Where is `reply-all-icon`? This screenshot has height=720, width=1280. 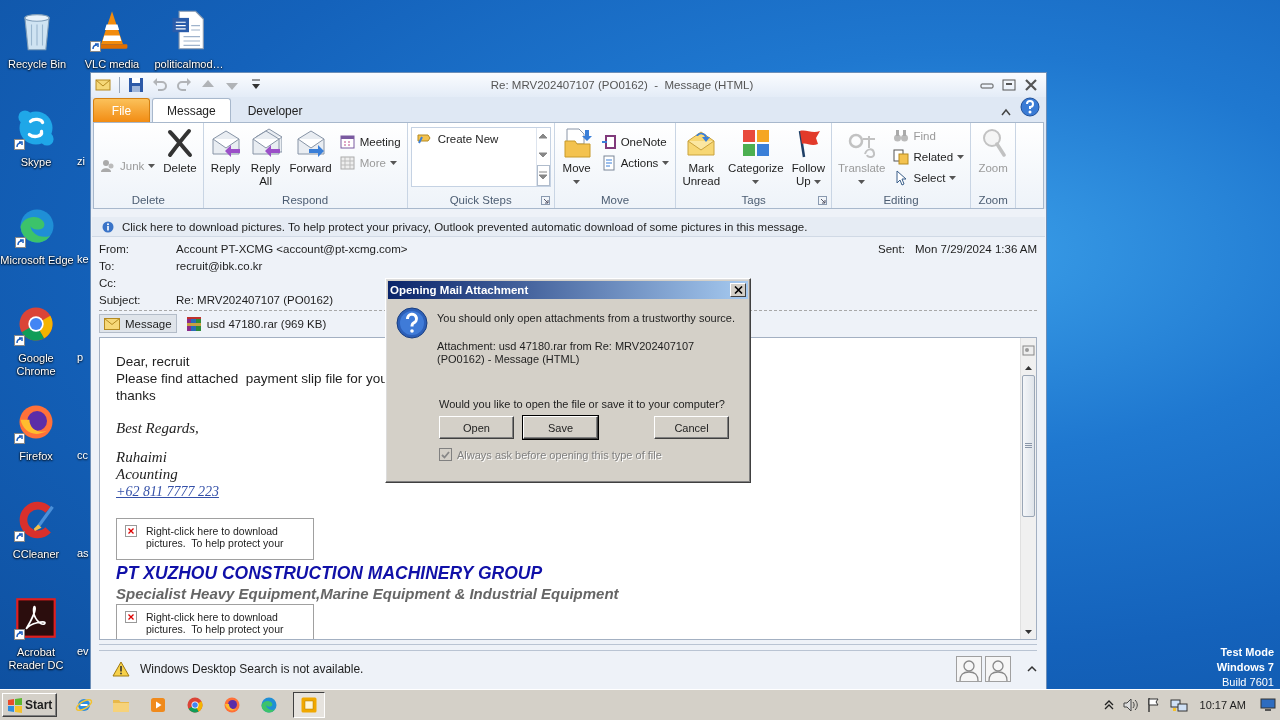
reply-all-icon is located at coordinates (265, 143).